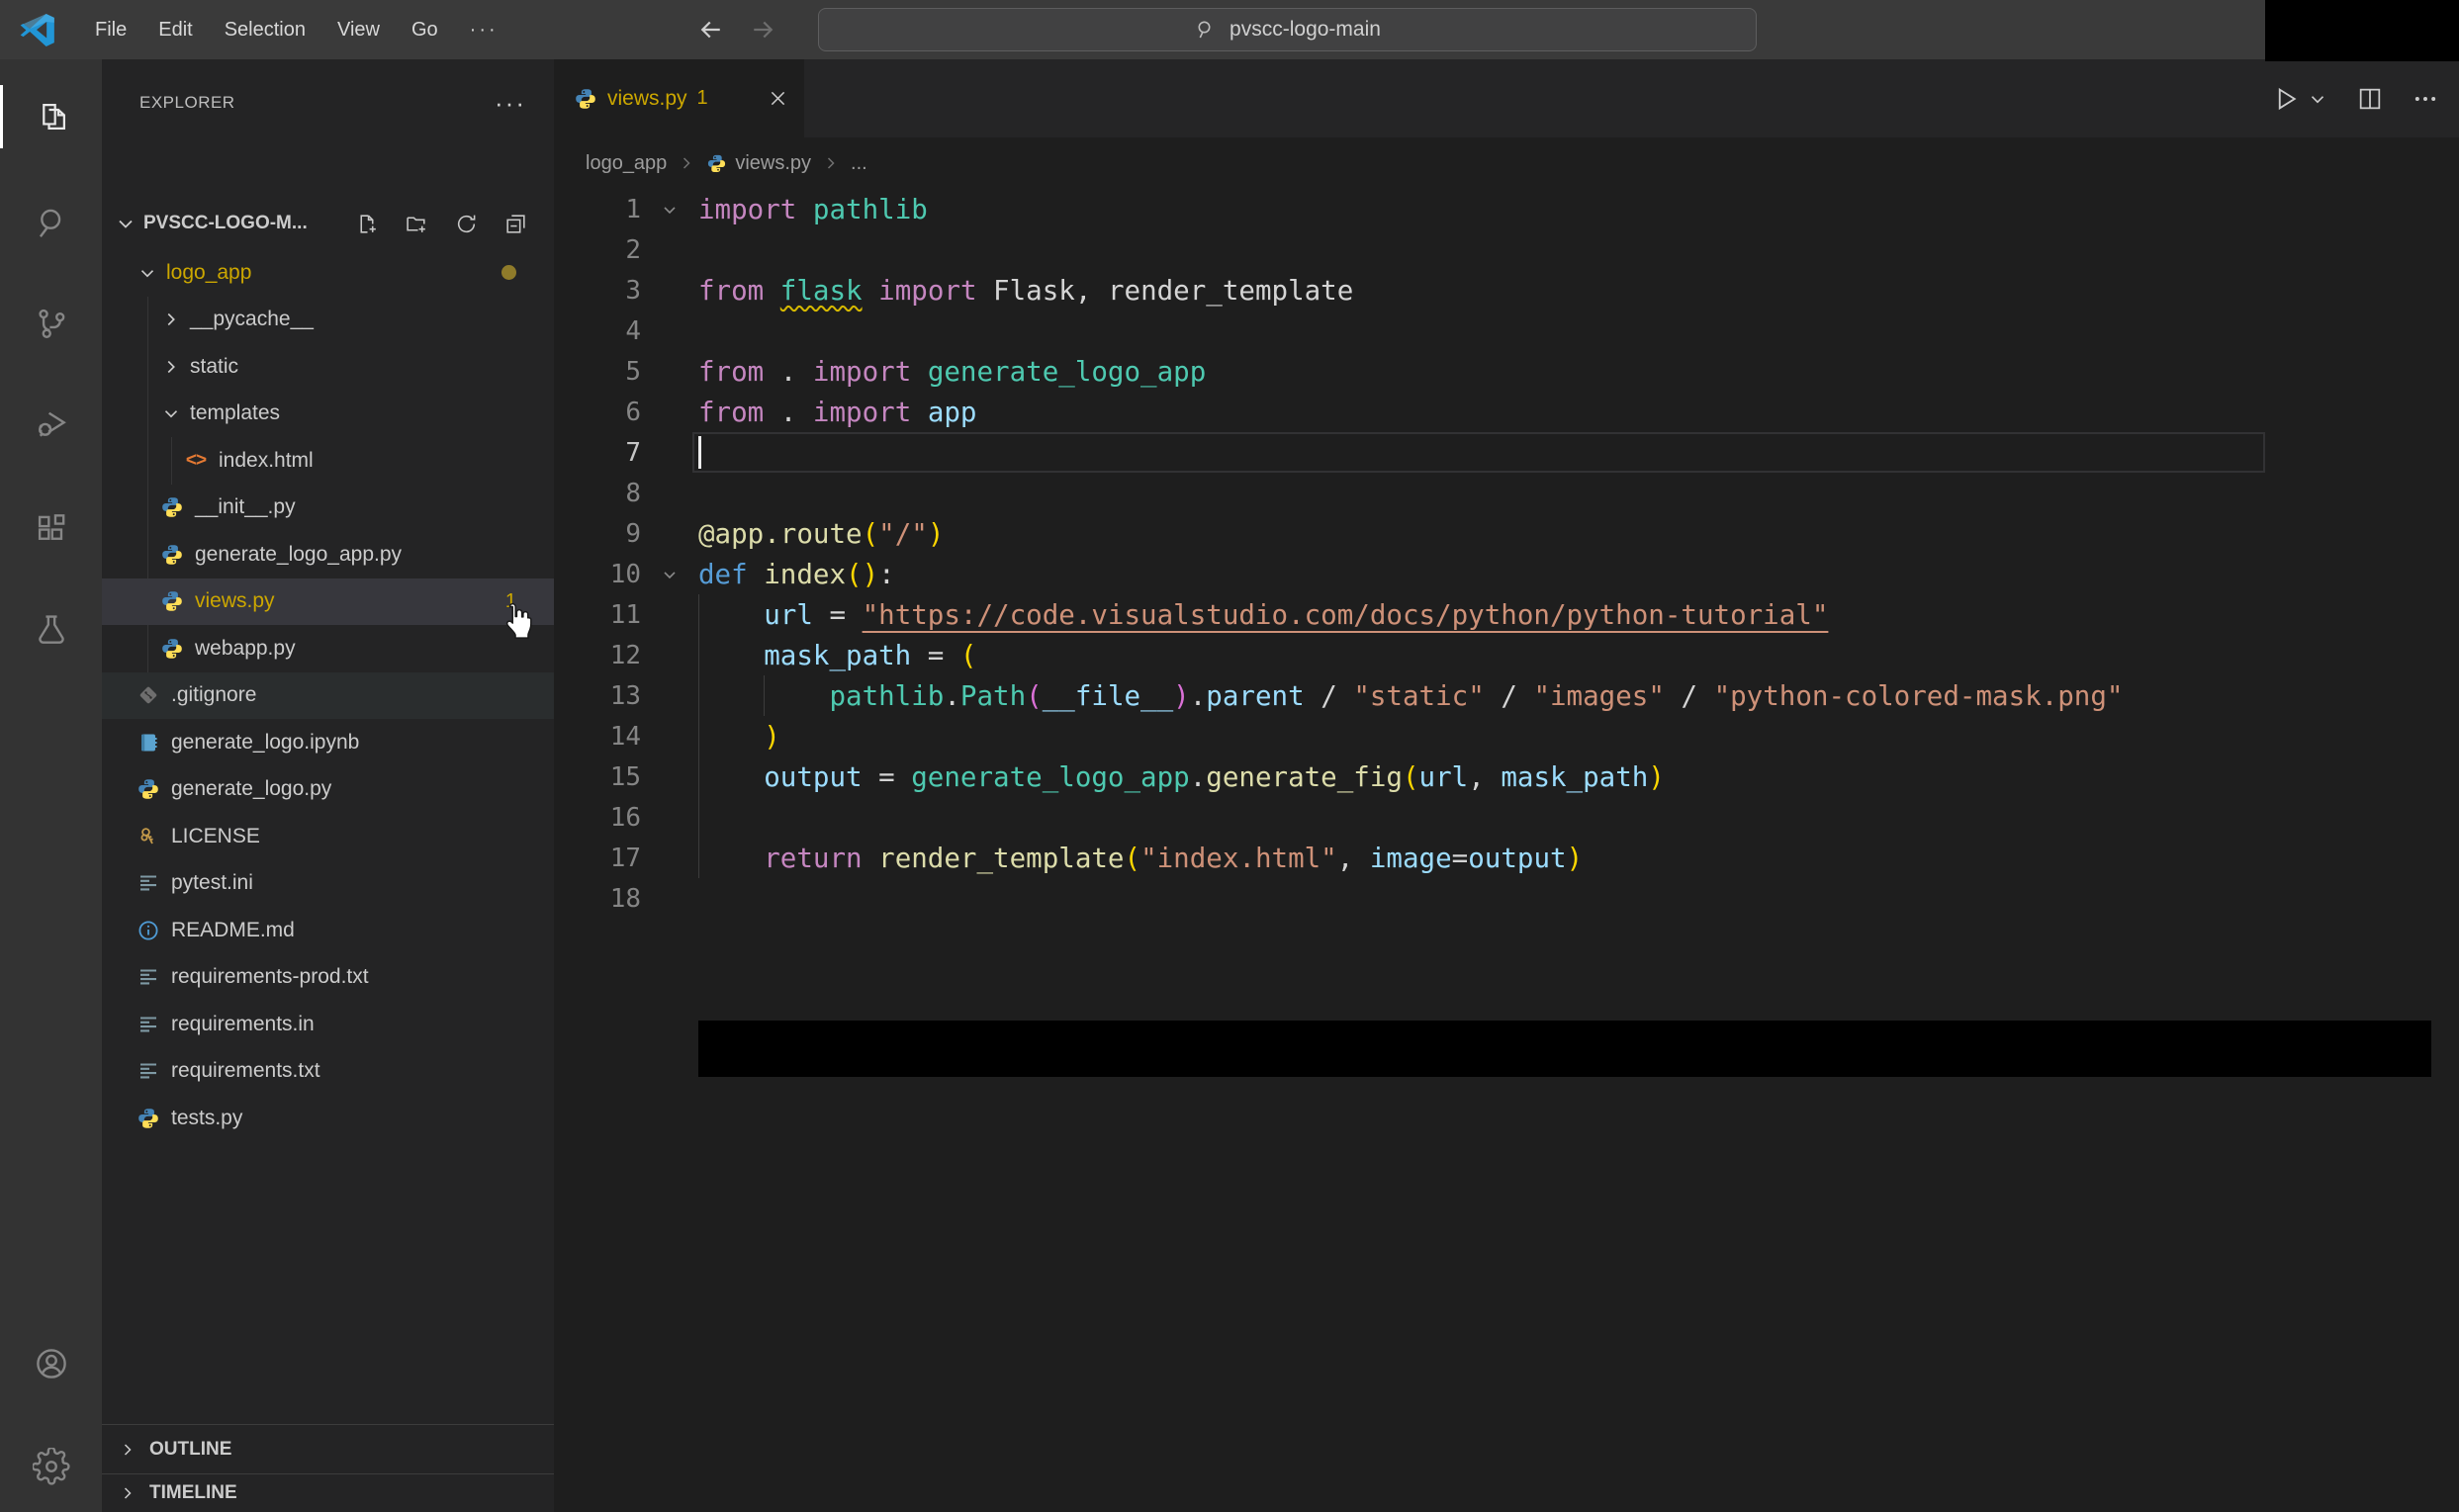  Describe the element at coordinates (328, 321) in the screenshot. I see `tree-folder--pycache-: __pycache__` at that location.